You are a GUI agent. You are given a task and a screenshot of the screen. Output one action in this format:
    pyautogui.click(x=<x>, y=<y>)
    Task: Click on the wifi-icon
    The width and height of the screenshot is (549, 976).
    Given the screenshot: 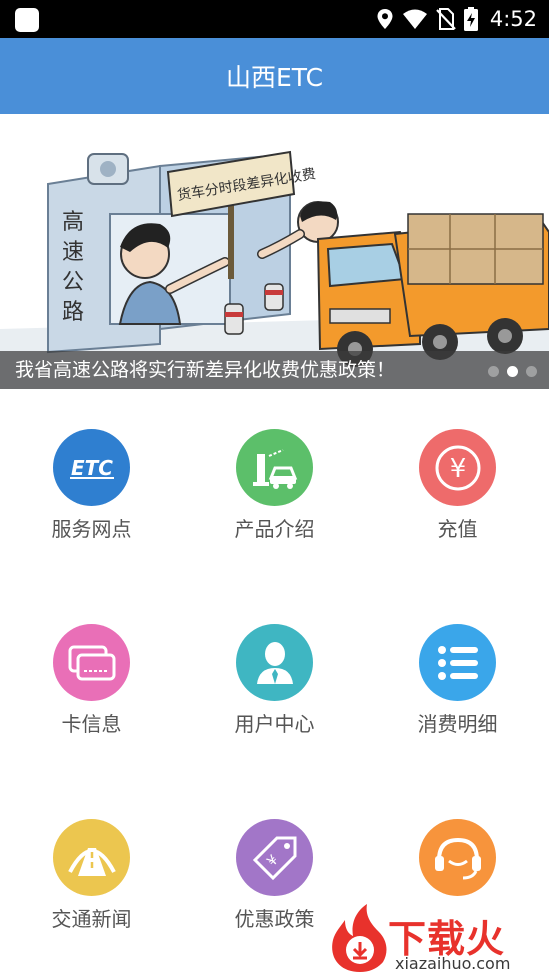 What is the action you would take?
    pyautogui.click(x=414, y=19)
    